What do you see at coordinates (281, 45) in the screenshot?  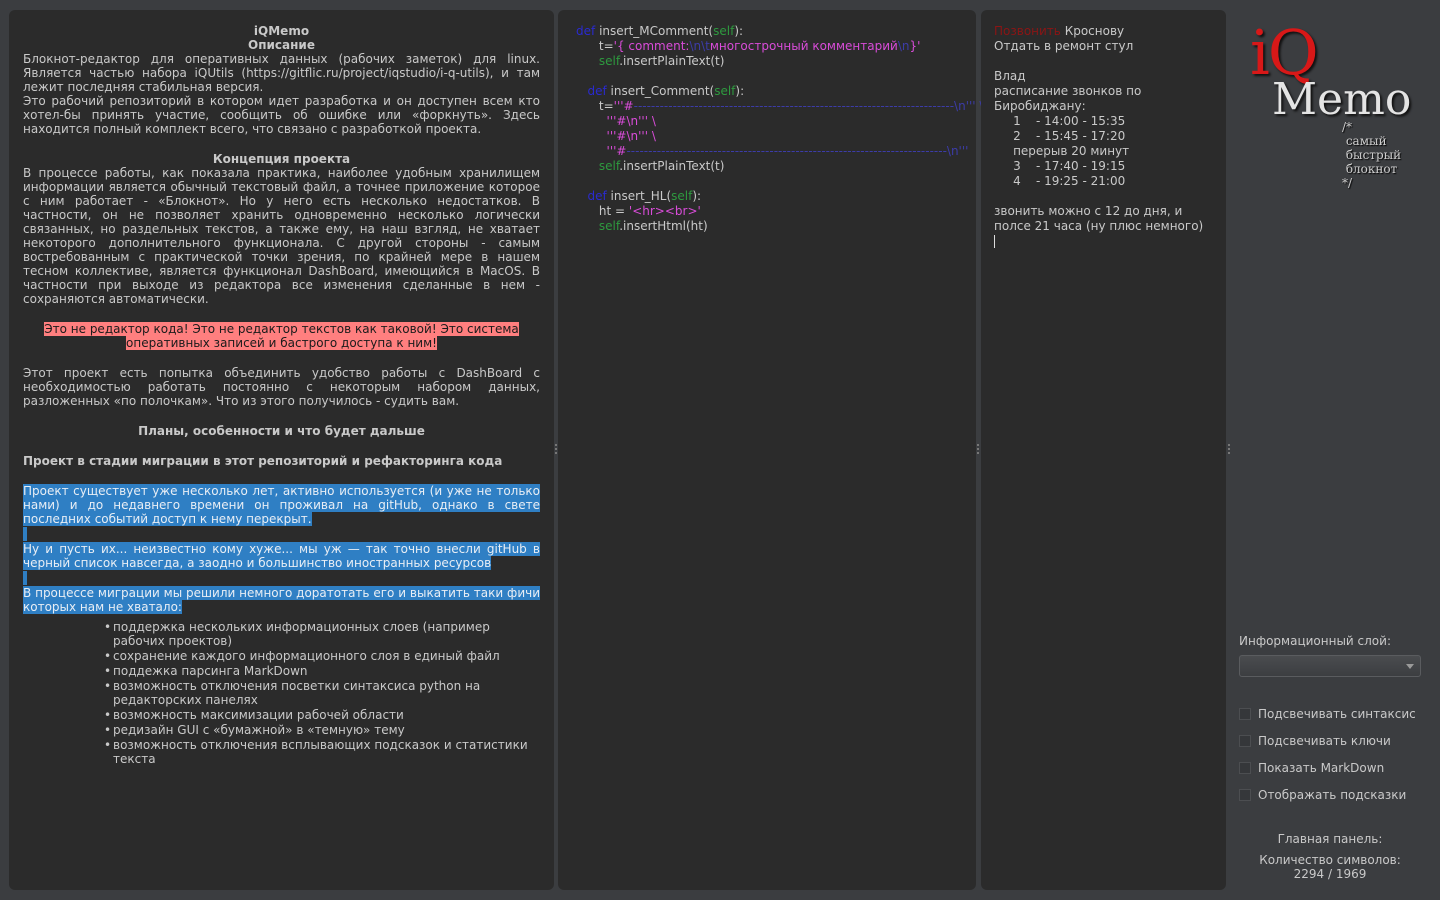 I see `desc-heading: Описание` at bounding box center [281, 45].